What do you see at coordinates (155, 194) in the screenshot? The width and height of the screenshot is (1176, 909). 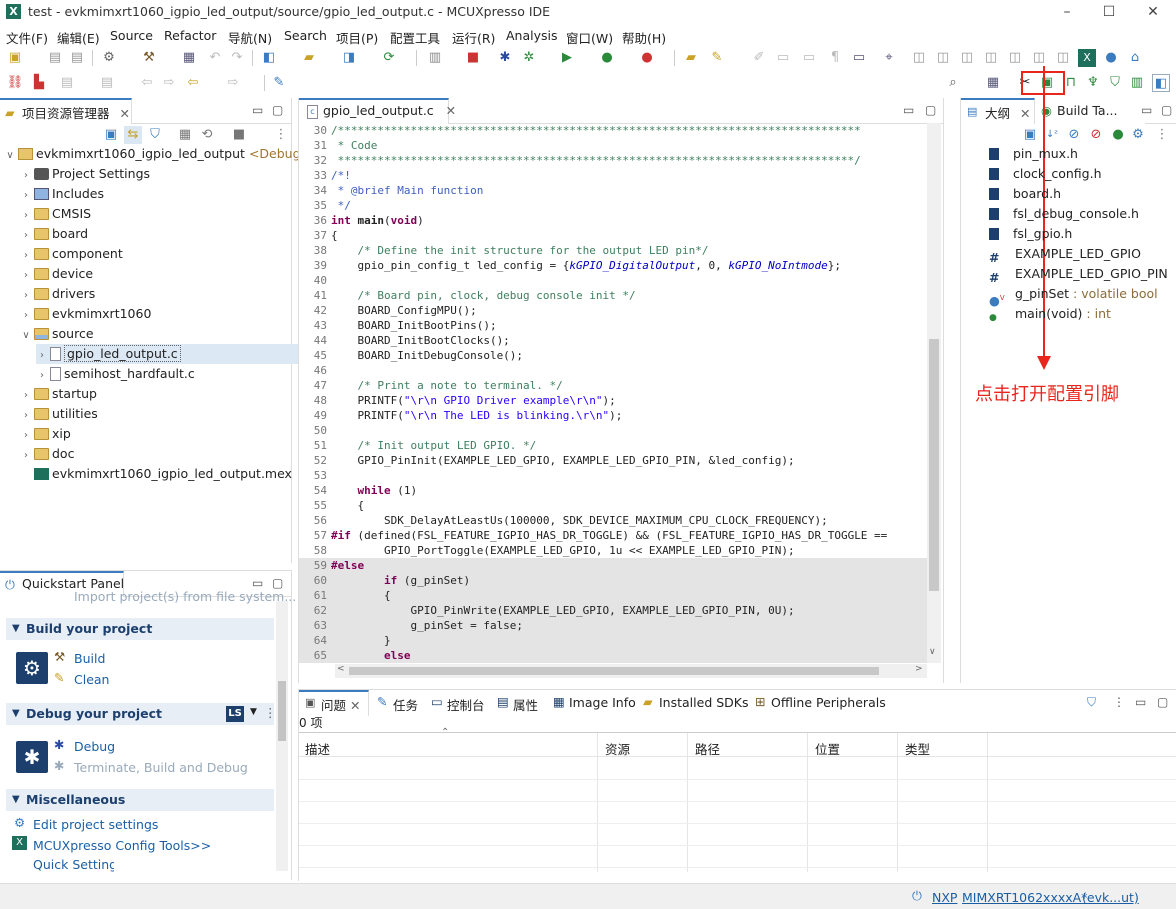 I see `tree-item: › Includes` at bounding box center [155, 194].